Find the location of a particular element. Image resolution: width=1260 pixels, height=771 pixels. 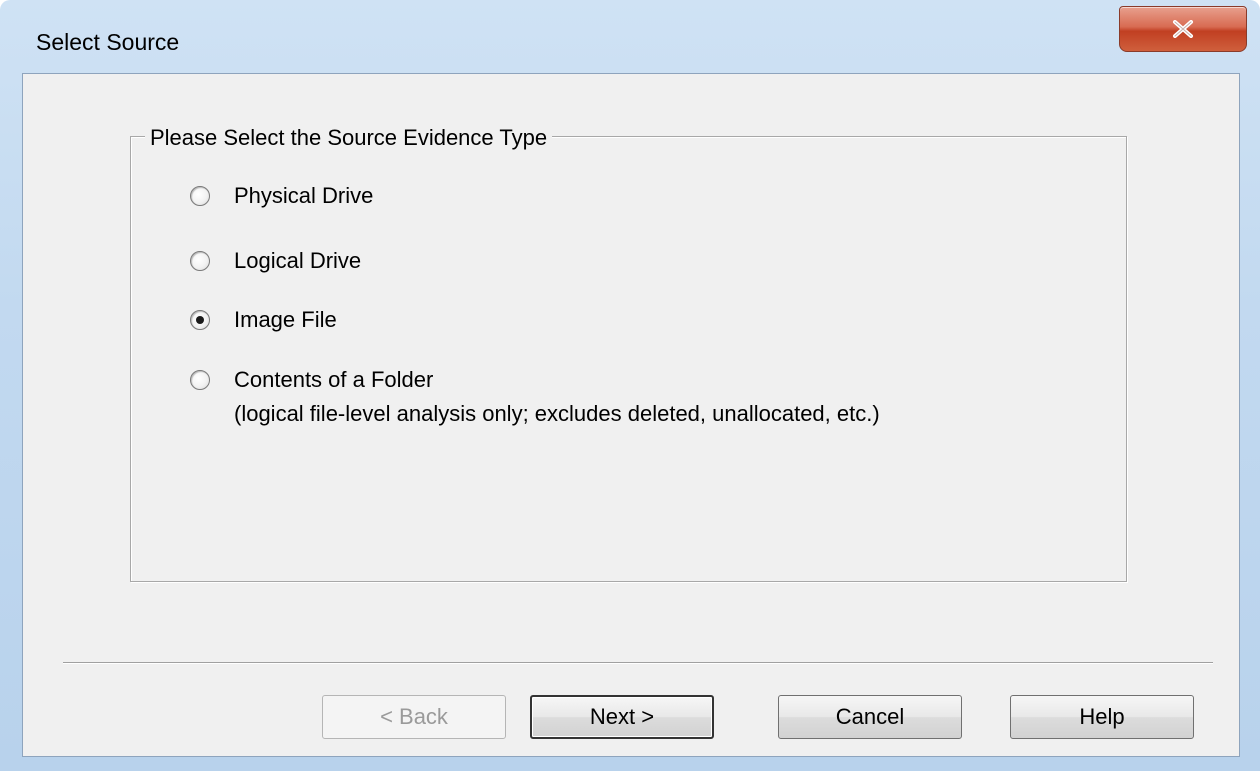

cancel-button: Cancel is located at coordinates (870, 717).